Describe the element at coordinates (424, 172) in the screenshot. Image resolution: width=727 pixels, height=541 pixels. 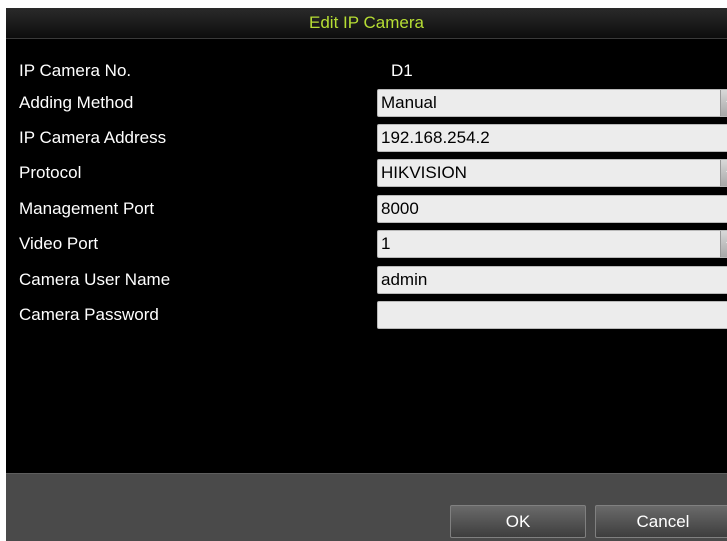
I see `protocol-value: HIKVISION` at that location.